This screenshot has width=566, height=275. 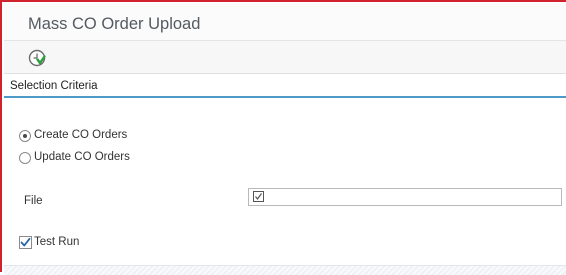 I want to click on group-title: Selection Criteria, so click(x=54, y=86).